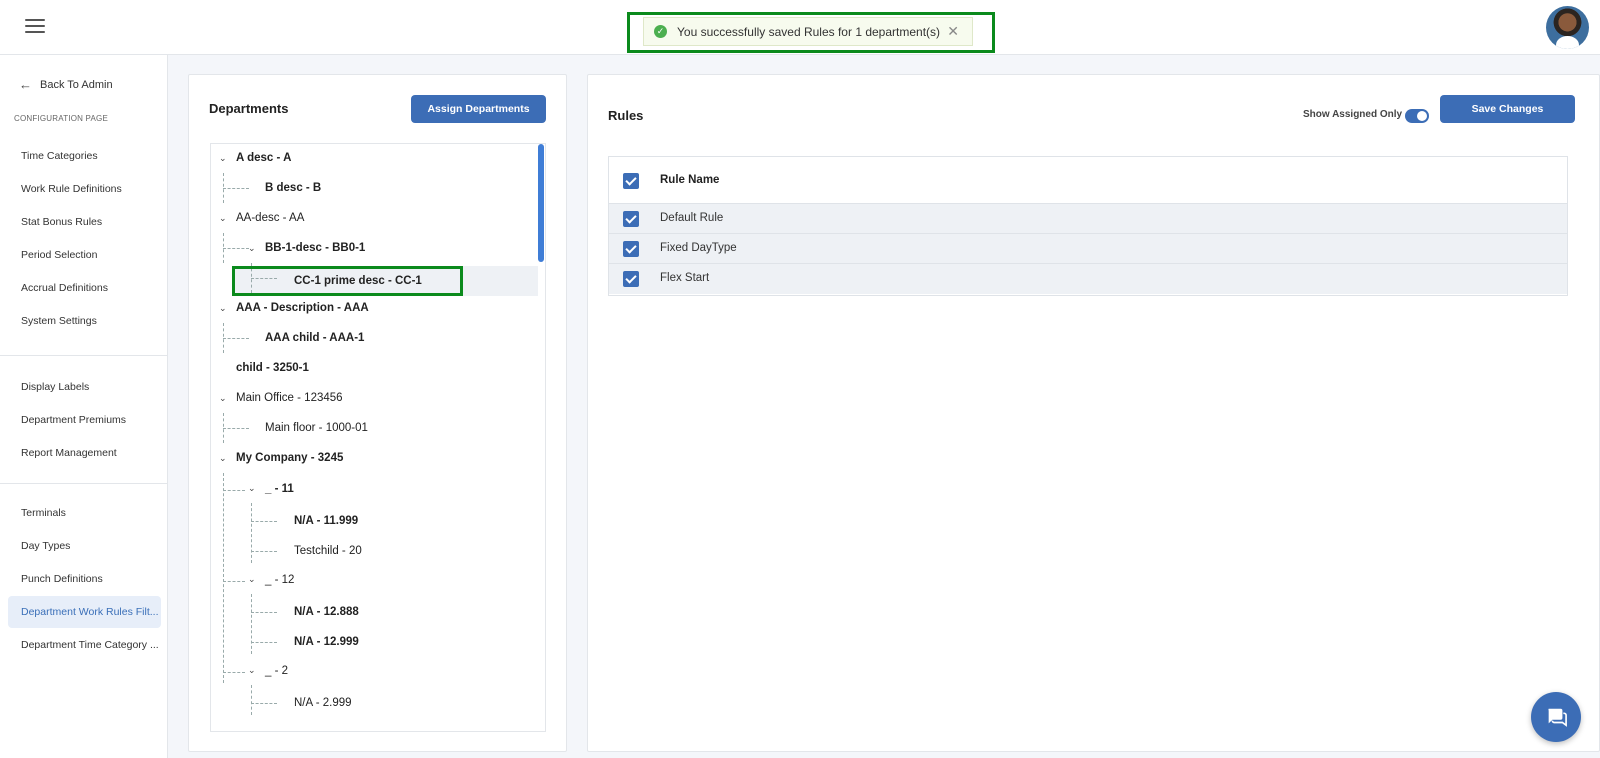 This screenshot has height=758, width=1600. What do you see at coordinates (541, 203) in the screenshot?
I see `tree-scrollbar` at bounding box center [541, 203].